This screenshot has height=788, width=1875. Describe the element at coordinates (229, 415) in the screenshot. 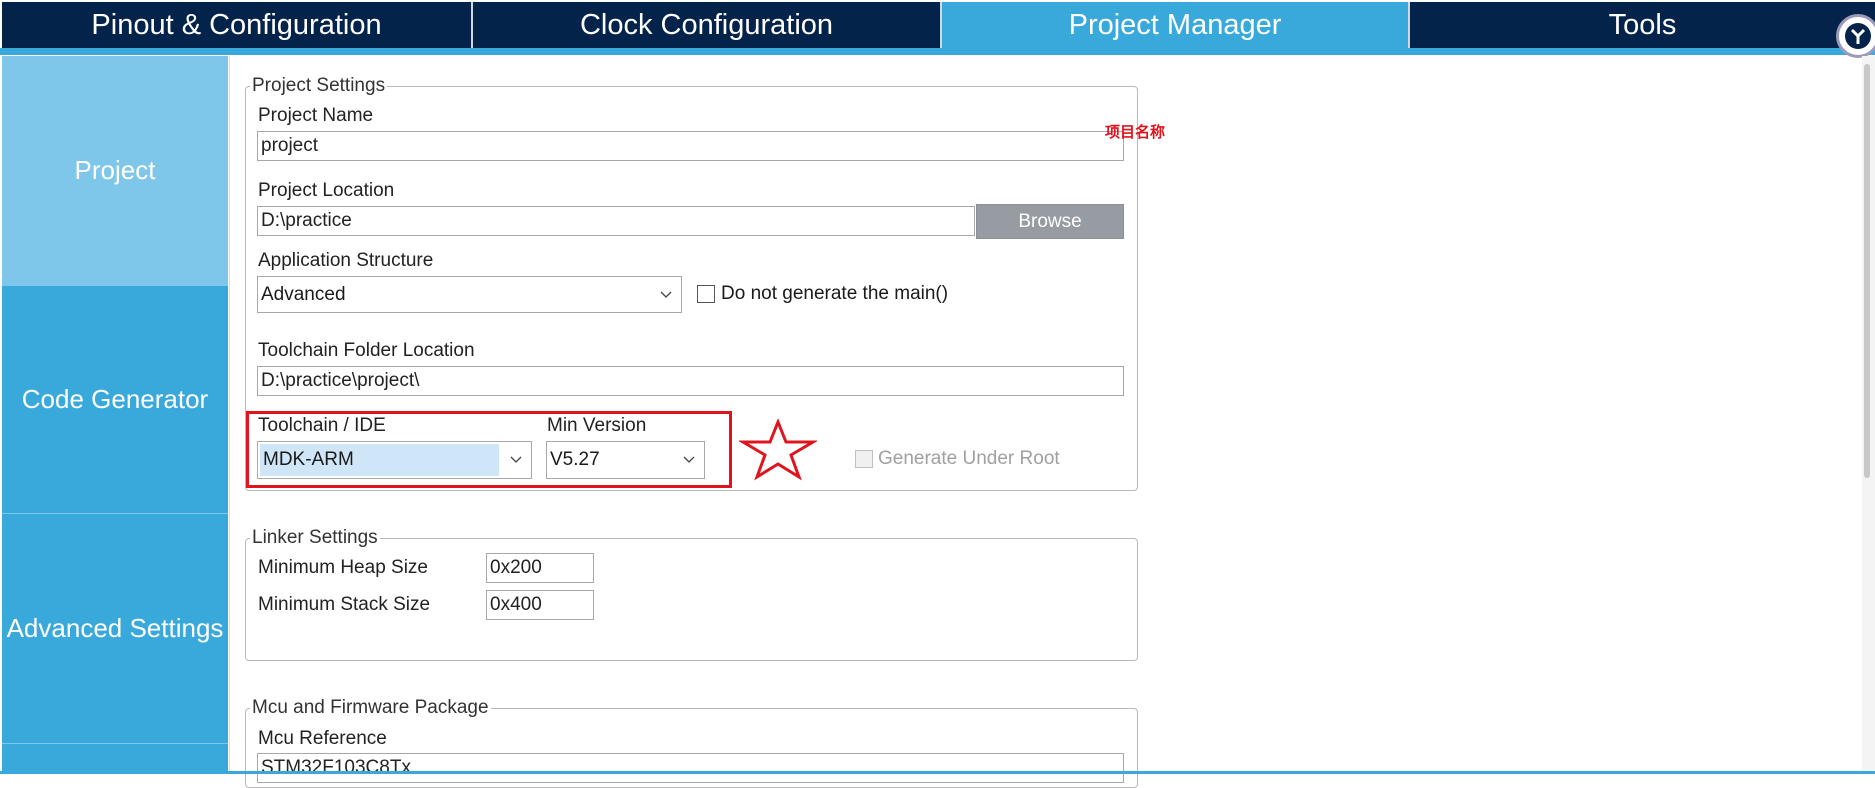

I see `sidebar-divider` at that location.